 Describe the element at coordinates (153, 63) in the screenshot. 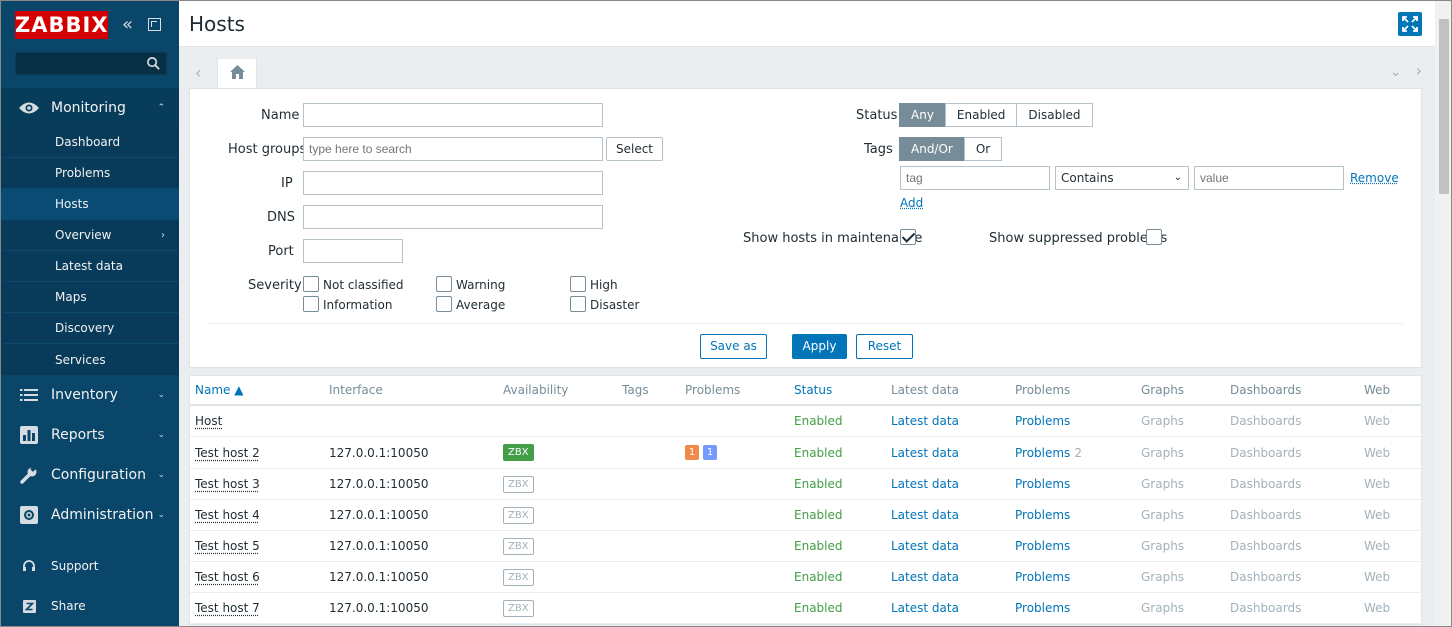

I see `search-icon` at that location.